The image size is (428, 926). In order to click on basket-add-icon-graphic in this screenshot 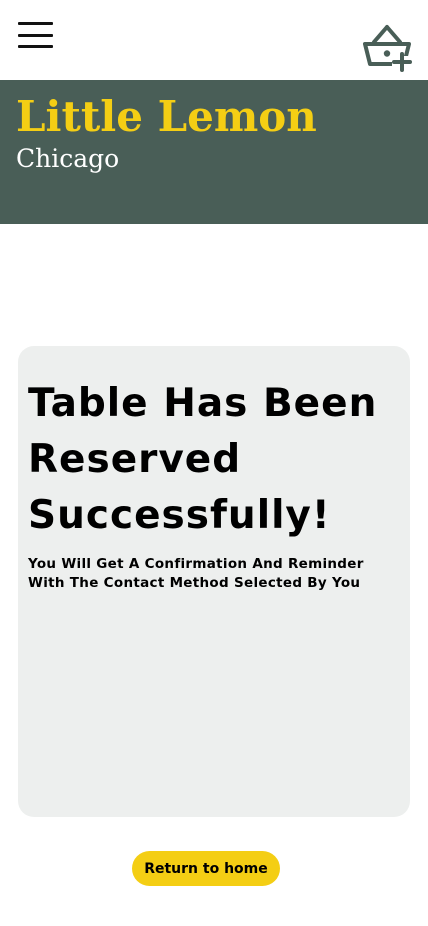, I will do `click(387, 48)`.